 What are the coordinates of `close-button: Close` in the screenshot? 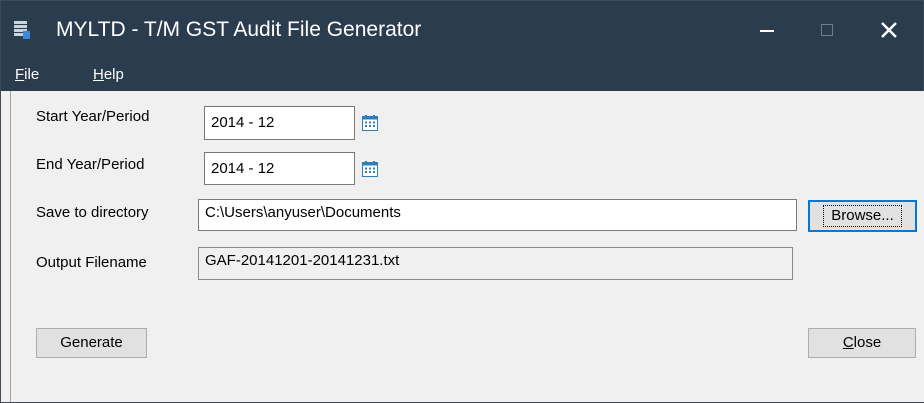 It's located at (862, 343).